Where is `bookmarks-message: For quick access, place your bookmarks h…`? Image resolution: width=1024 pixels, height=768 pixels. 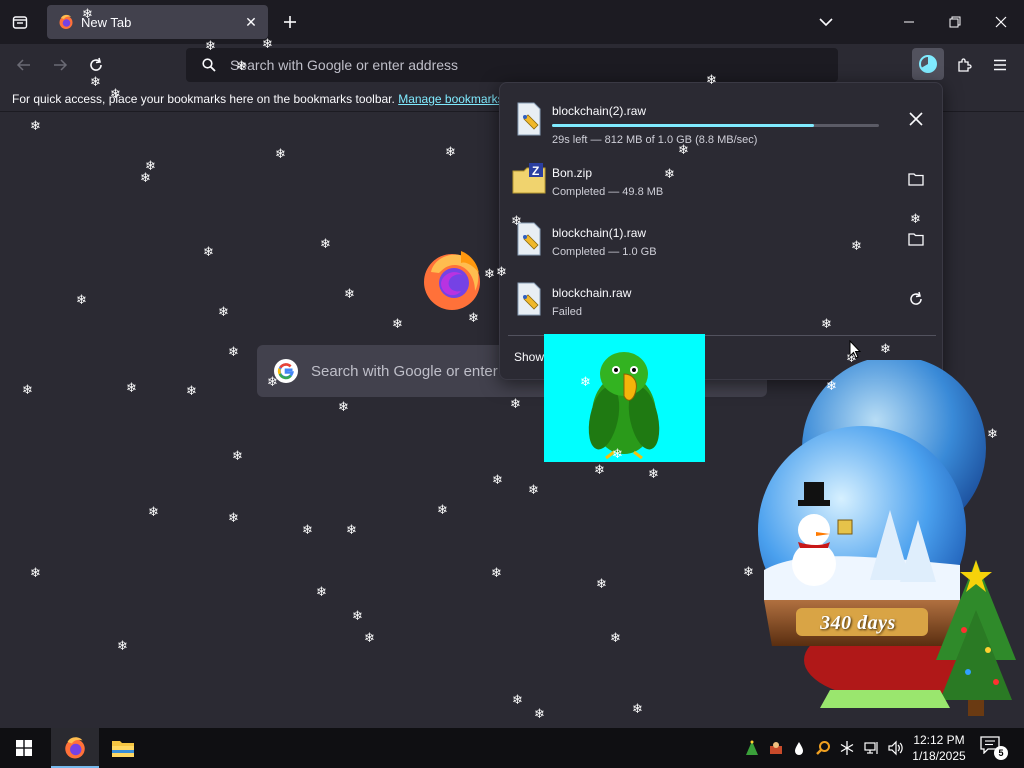 bookmarks-message: For quick access, place your bookmarks h… is located at coordinates (203, 99).